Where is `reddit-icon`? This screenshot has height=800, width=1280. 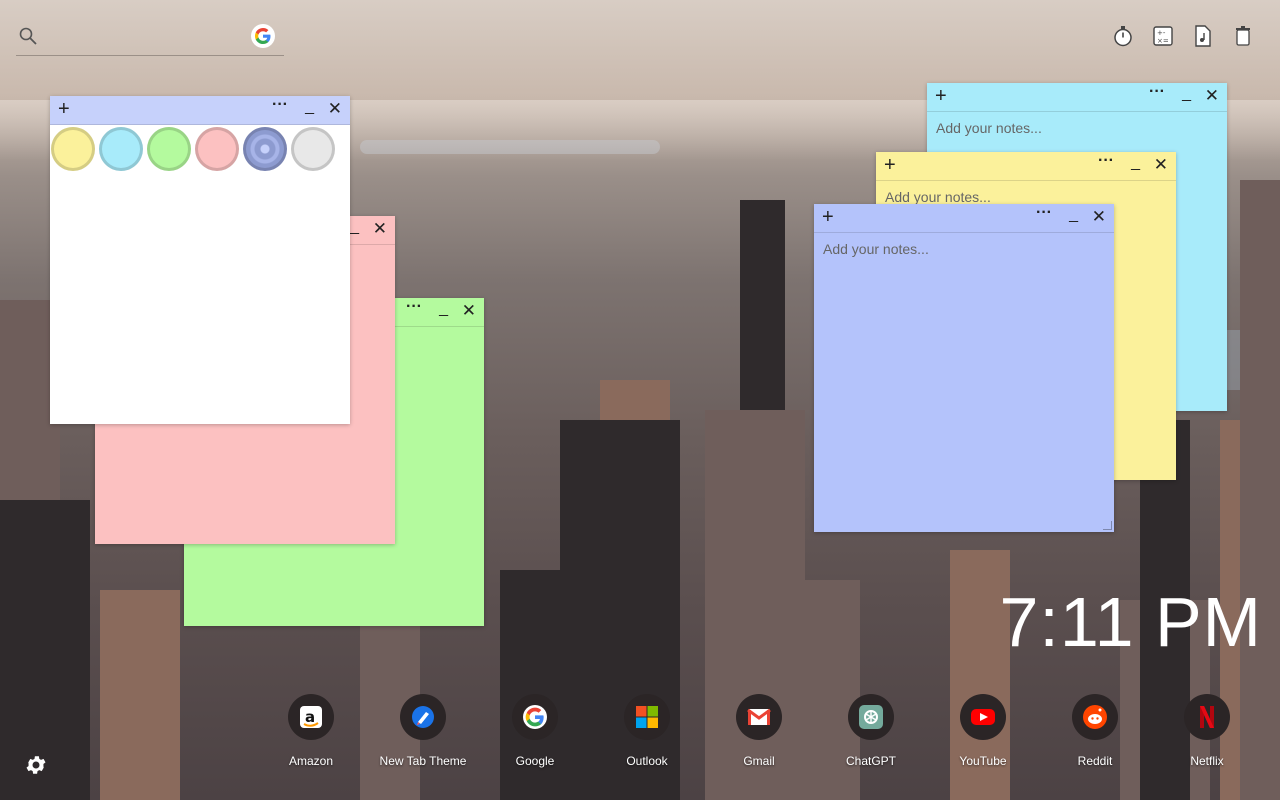 reddit-icon is located at coordinates (1095, 717).